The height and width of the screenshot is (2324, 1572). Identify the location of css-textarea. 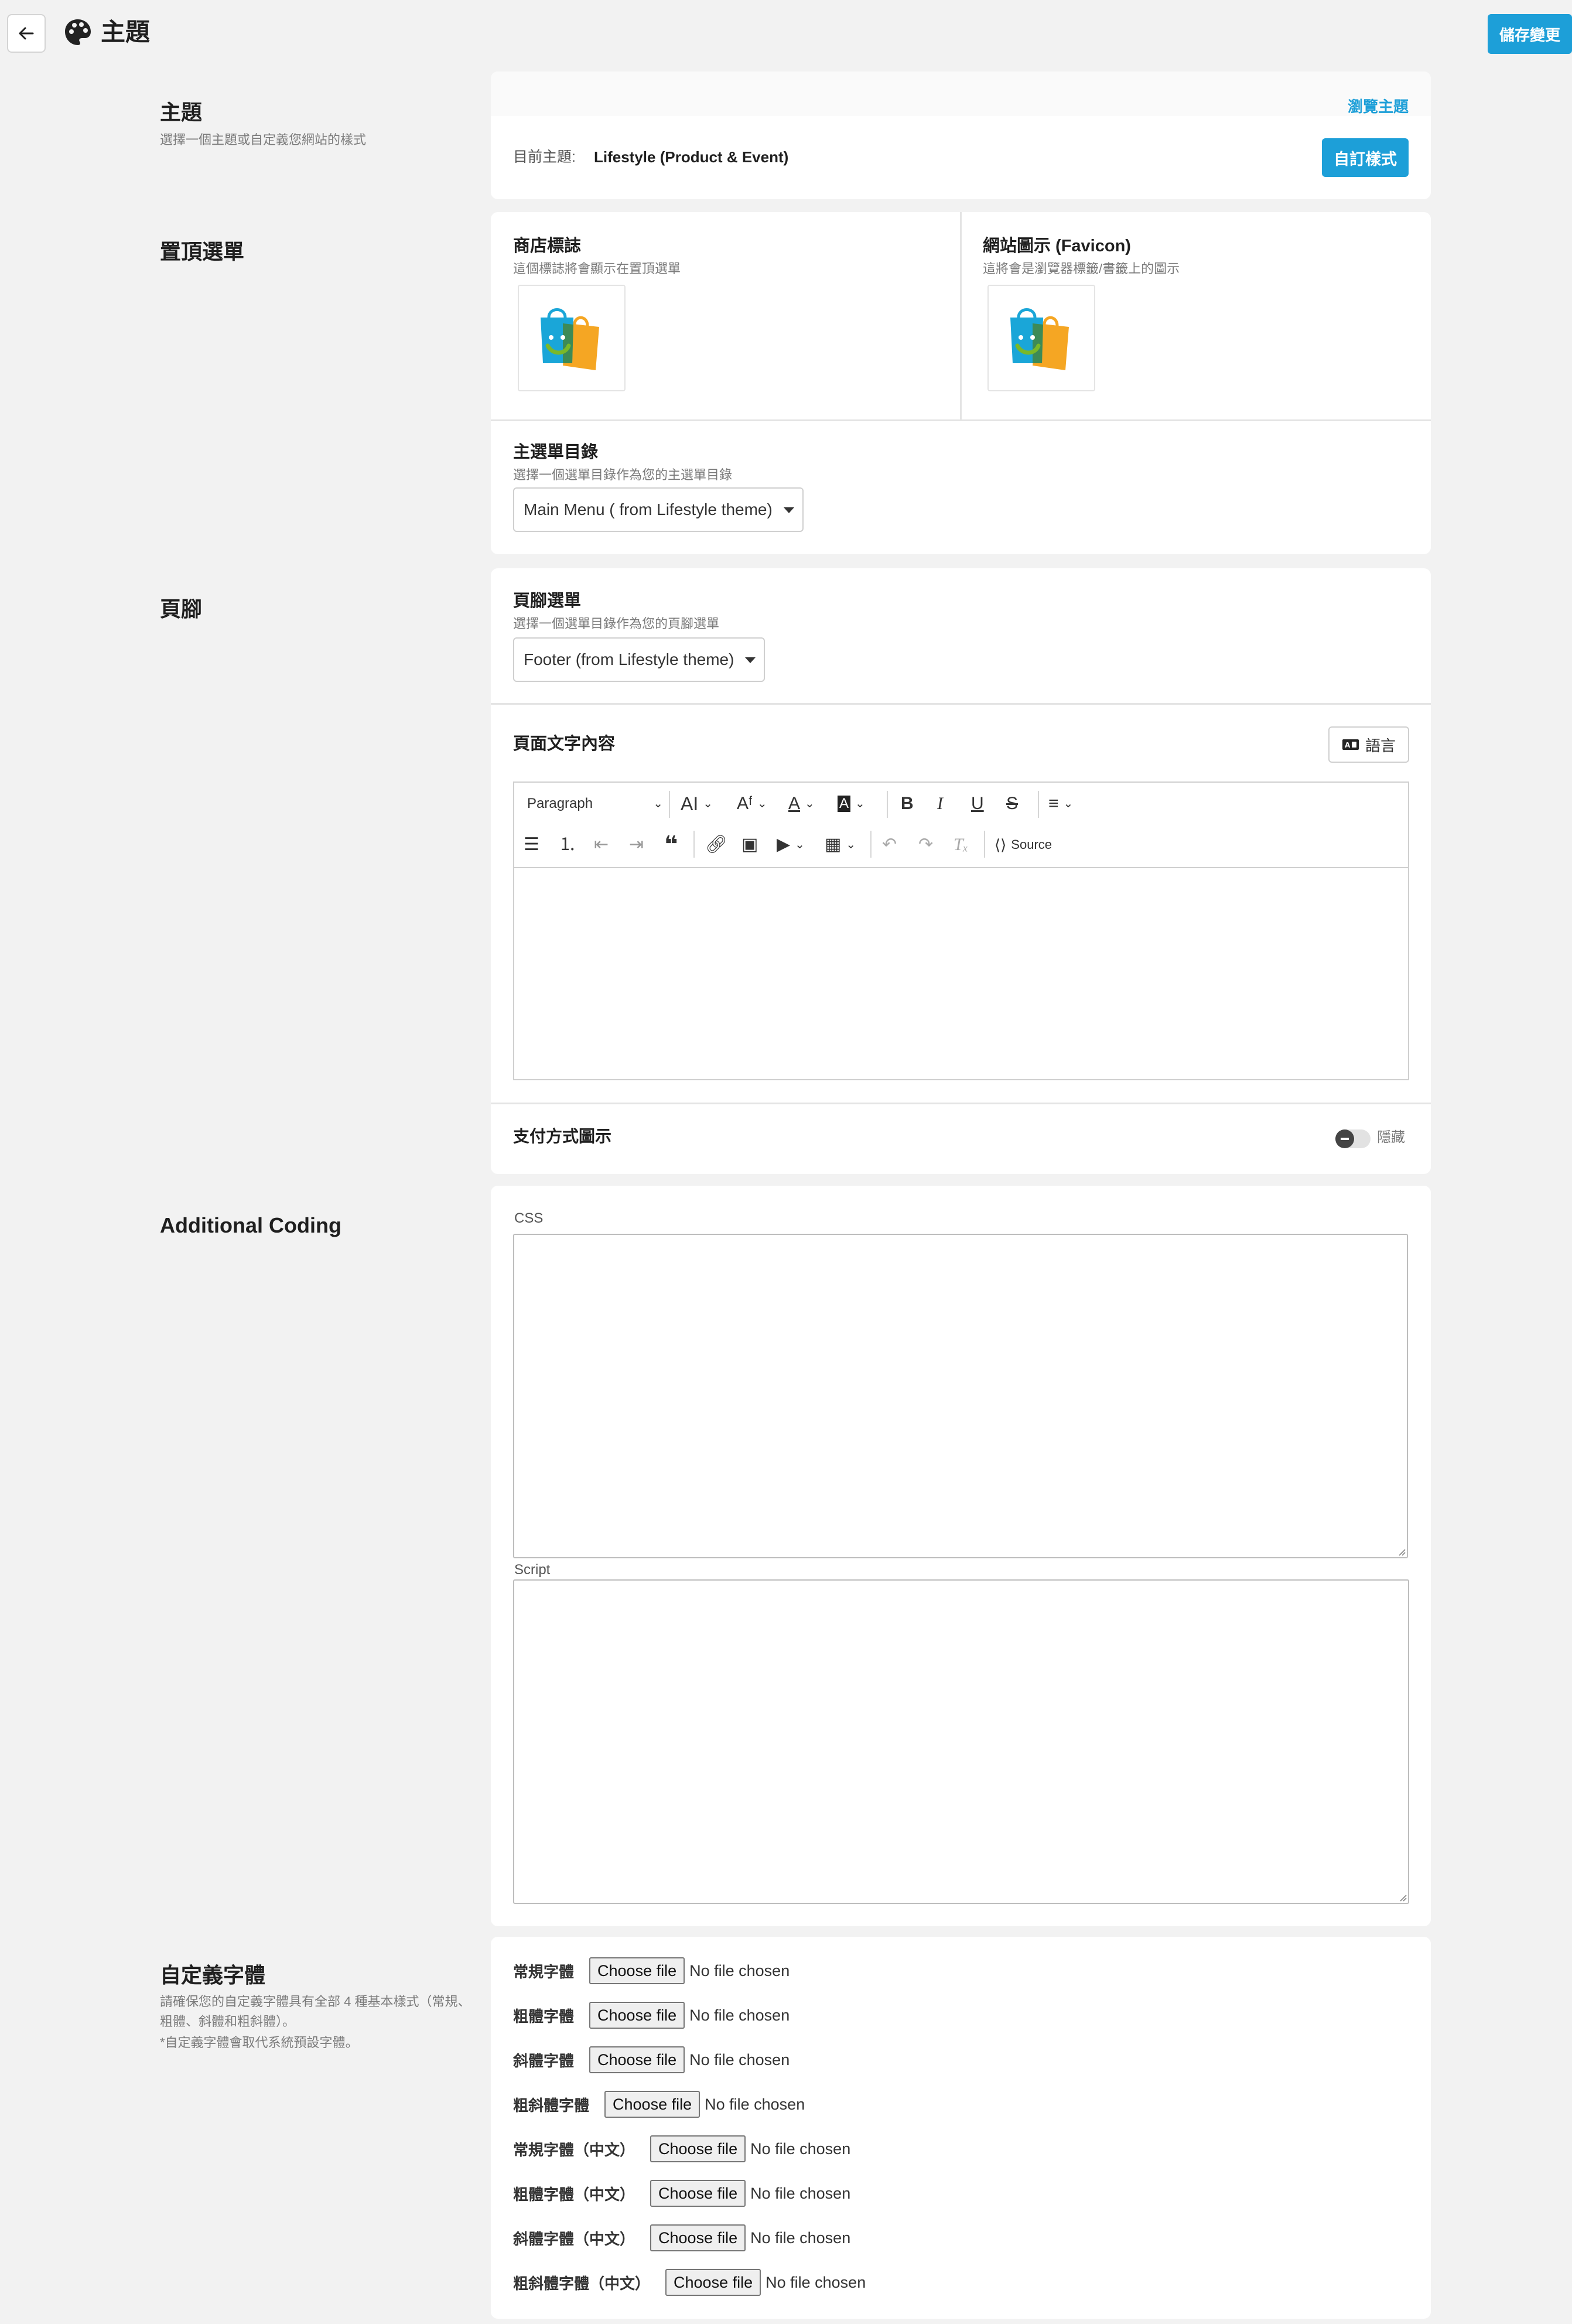
(960, 1396).